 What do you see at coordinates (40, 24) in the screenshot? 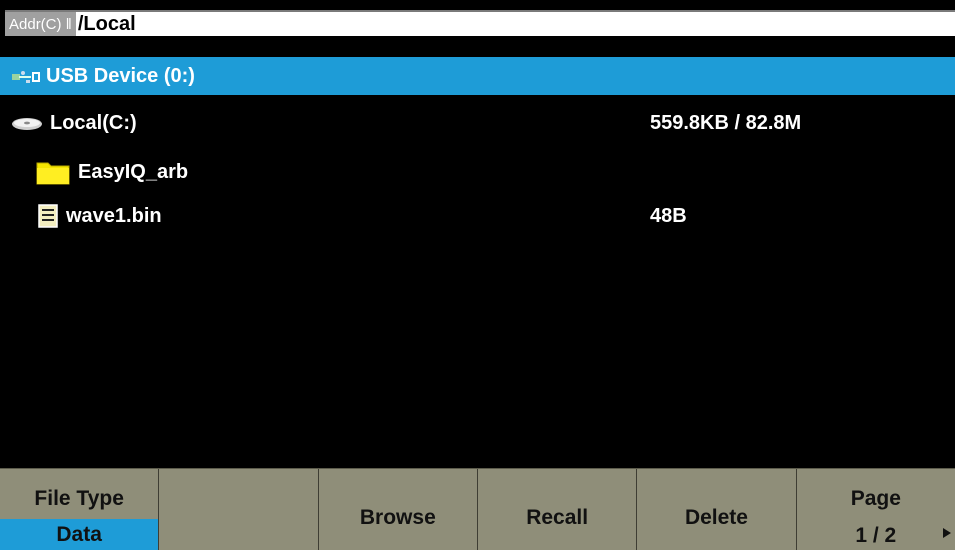
I see `address-label: Addr(C) ‖` at bounding box center [40, 24].